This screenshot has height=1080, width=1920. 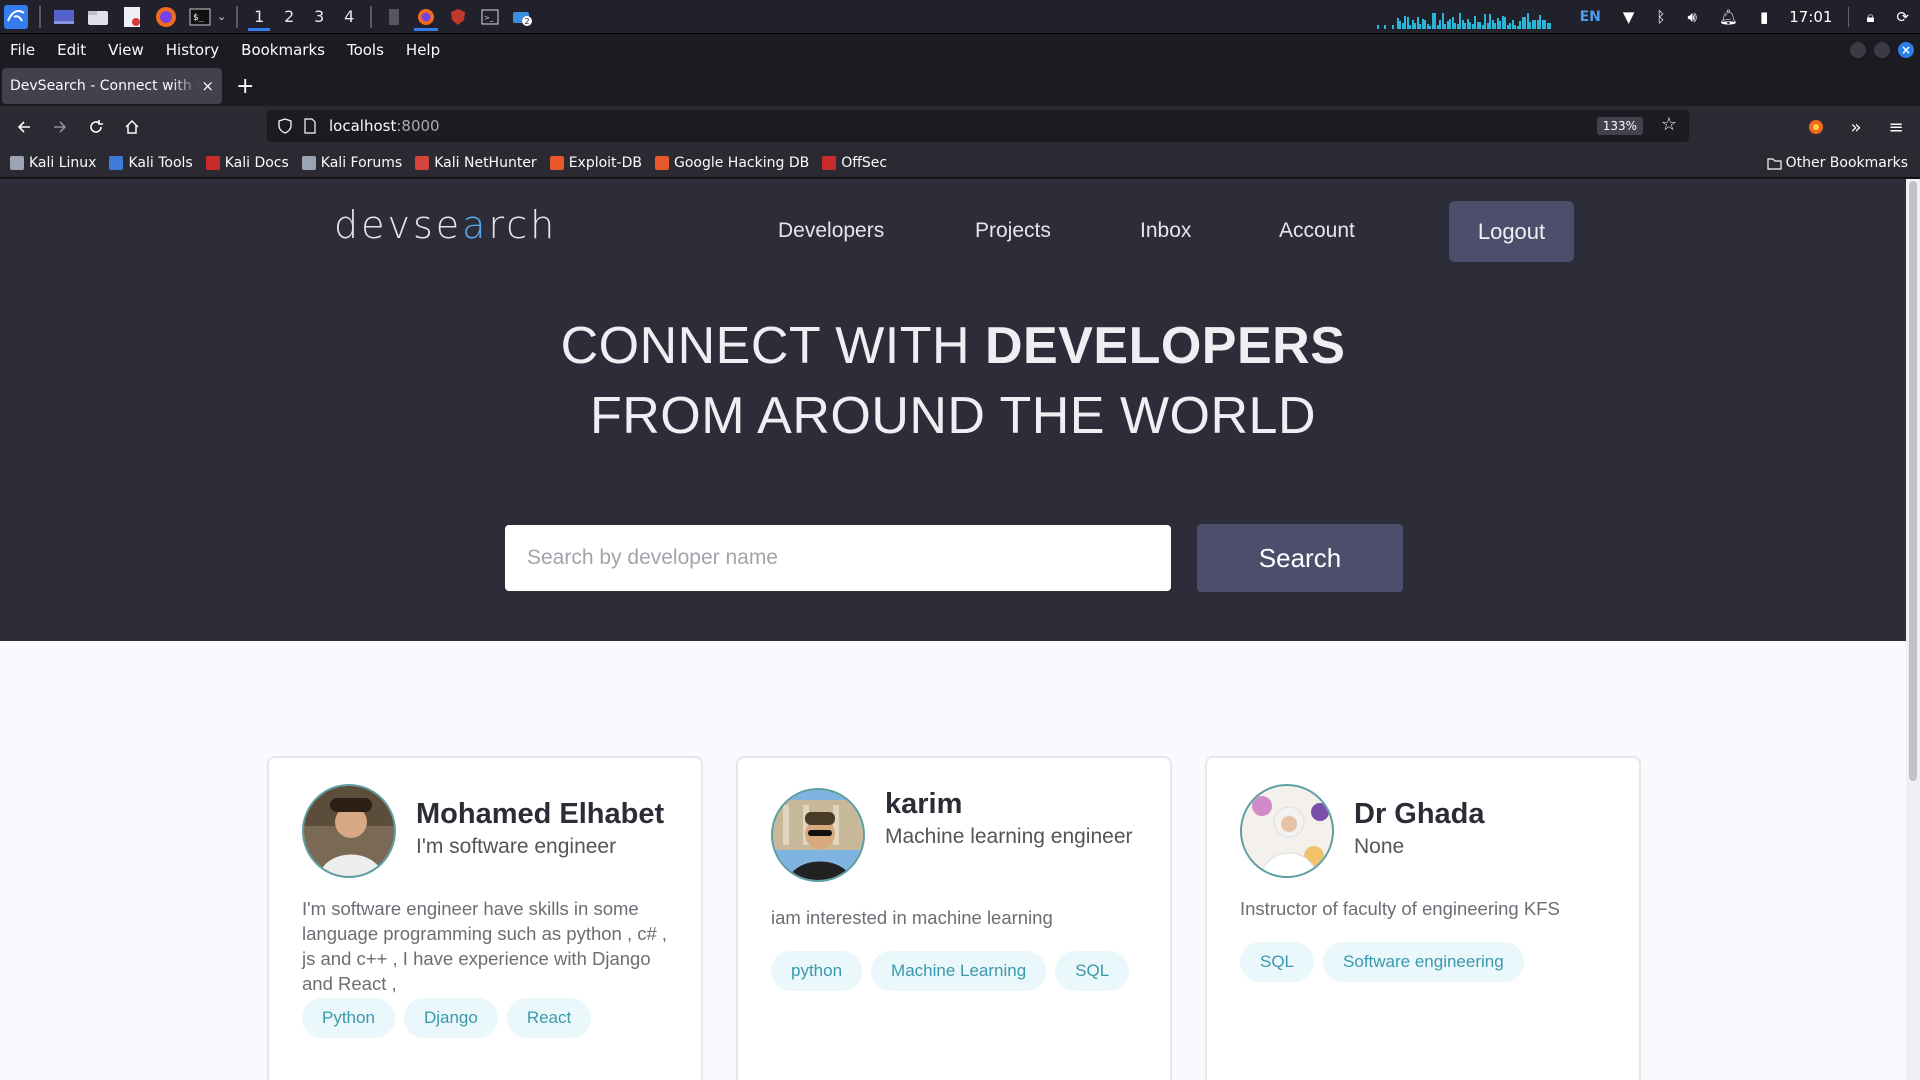 I want to click on firefox-launcher-icon, so click(x=166, y=17).